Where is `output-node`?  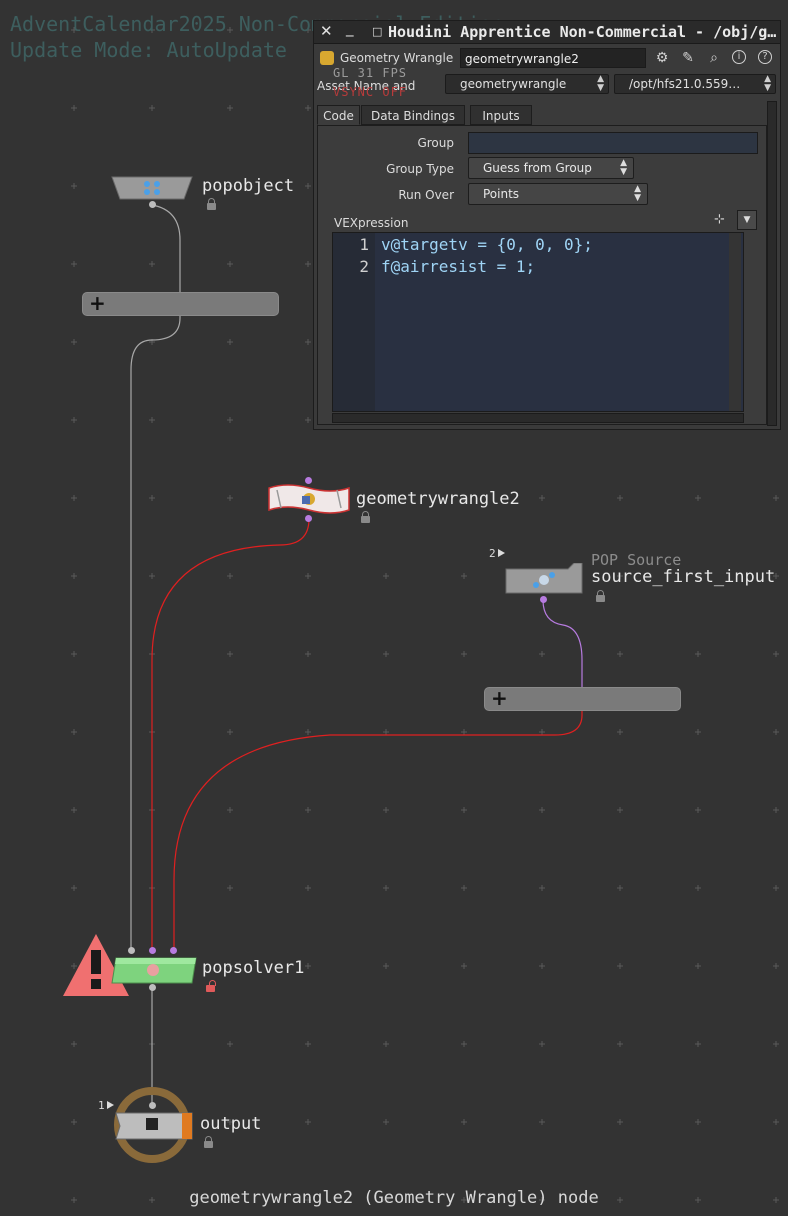 output-node is located at coordinates (152, 1127).